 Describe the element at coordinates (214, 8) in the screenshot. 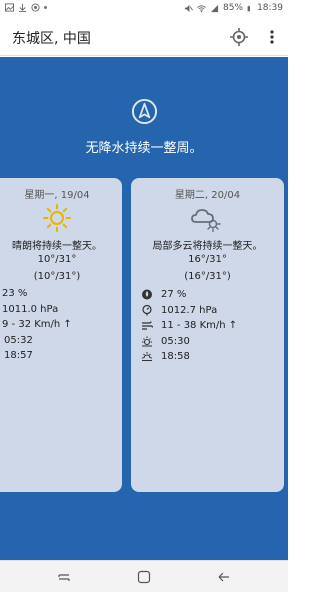

I see `signal-icon` at that location.